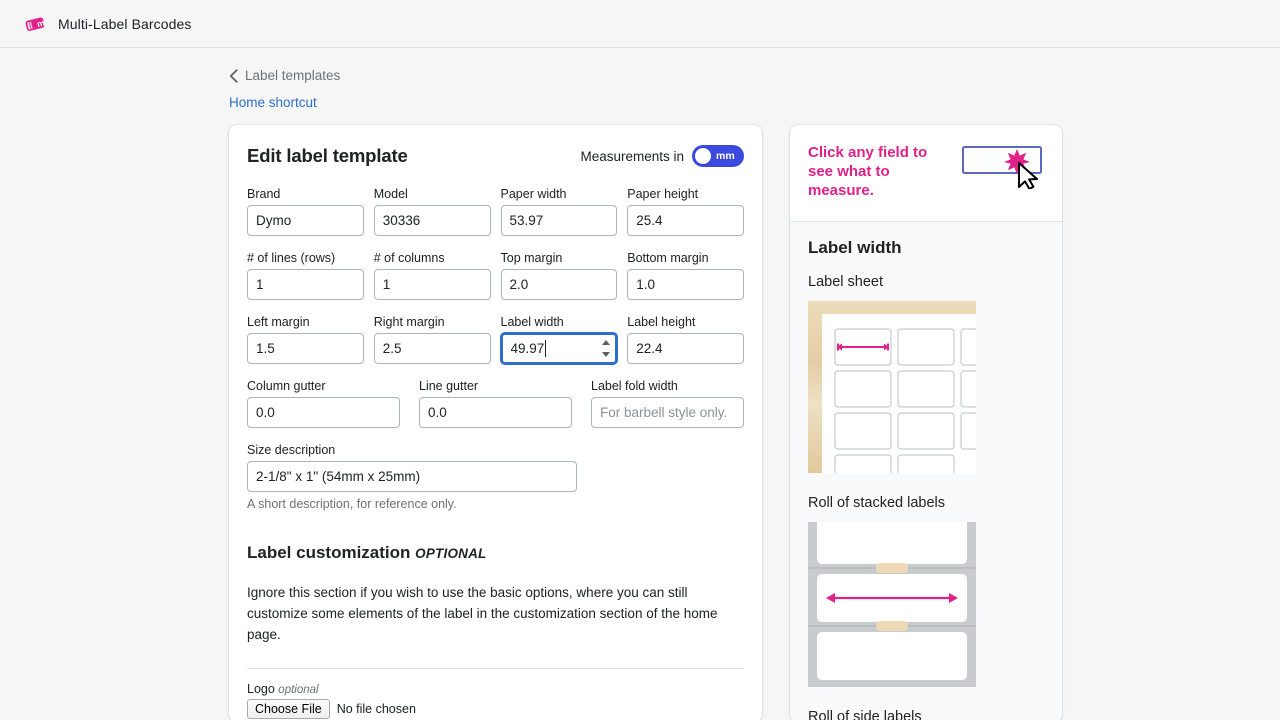  I want to click on model-input, so click(432, 220).